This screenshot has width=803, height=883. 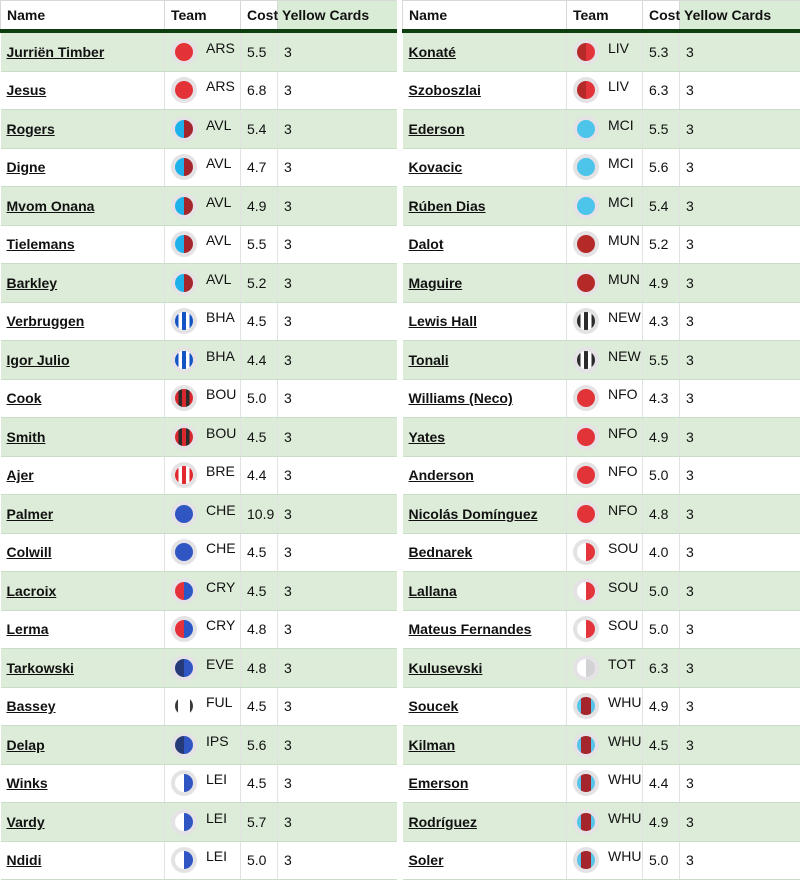 I want to click on team-kit-icon-che, so click(x=184, y=513).